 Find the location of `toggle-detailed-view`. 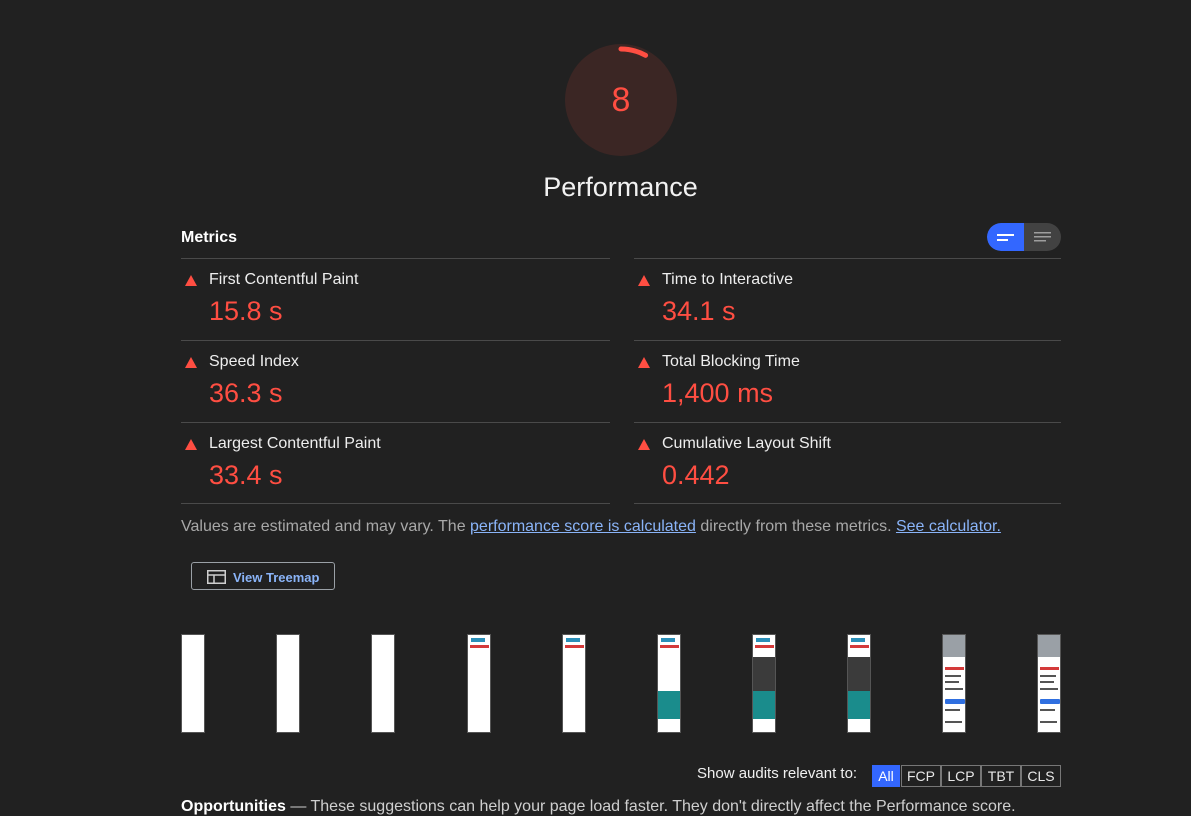

toggle-detailed-view is located at coordinates (1005, 237).